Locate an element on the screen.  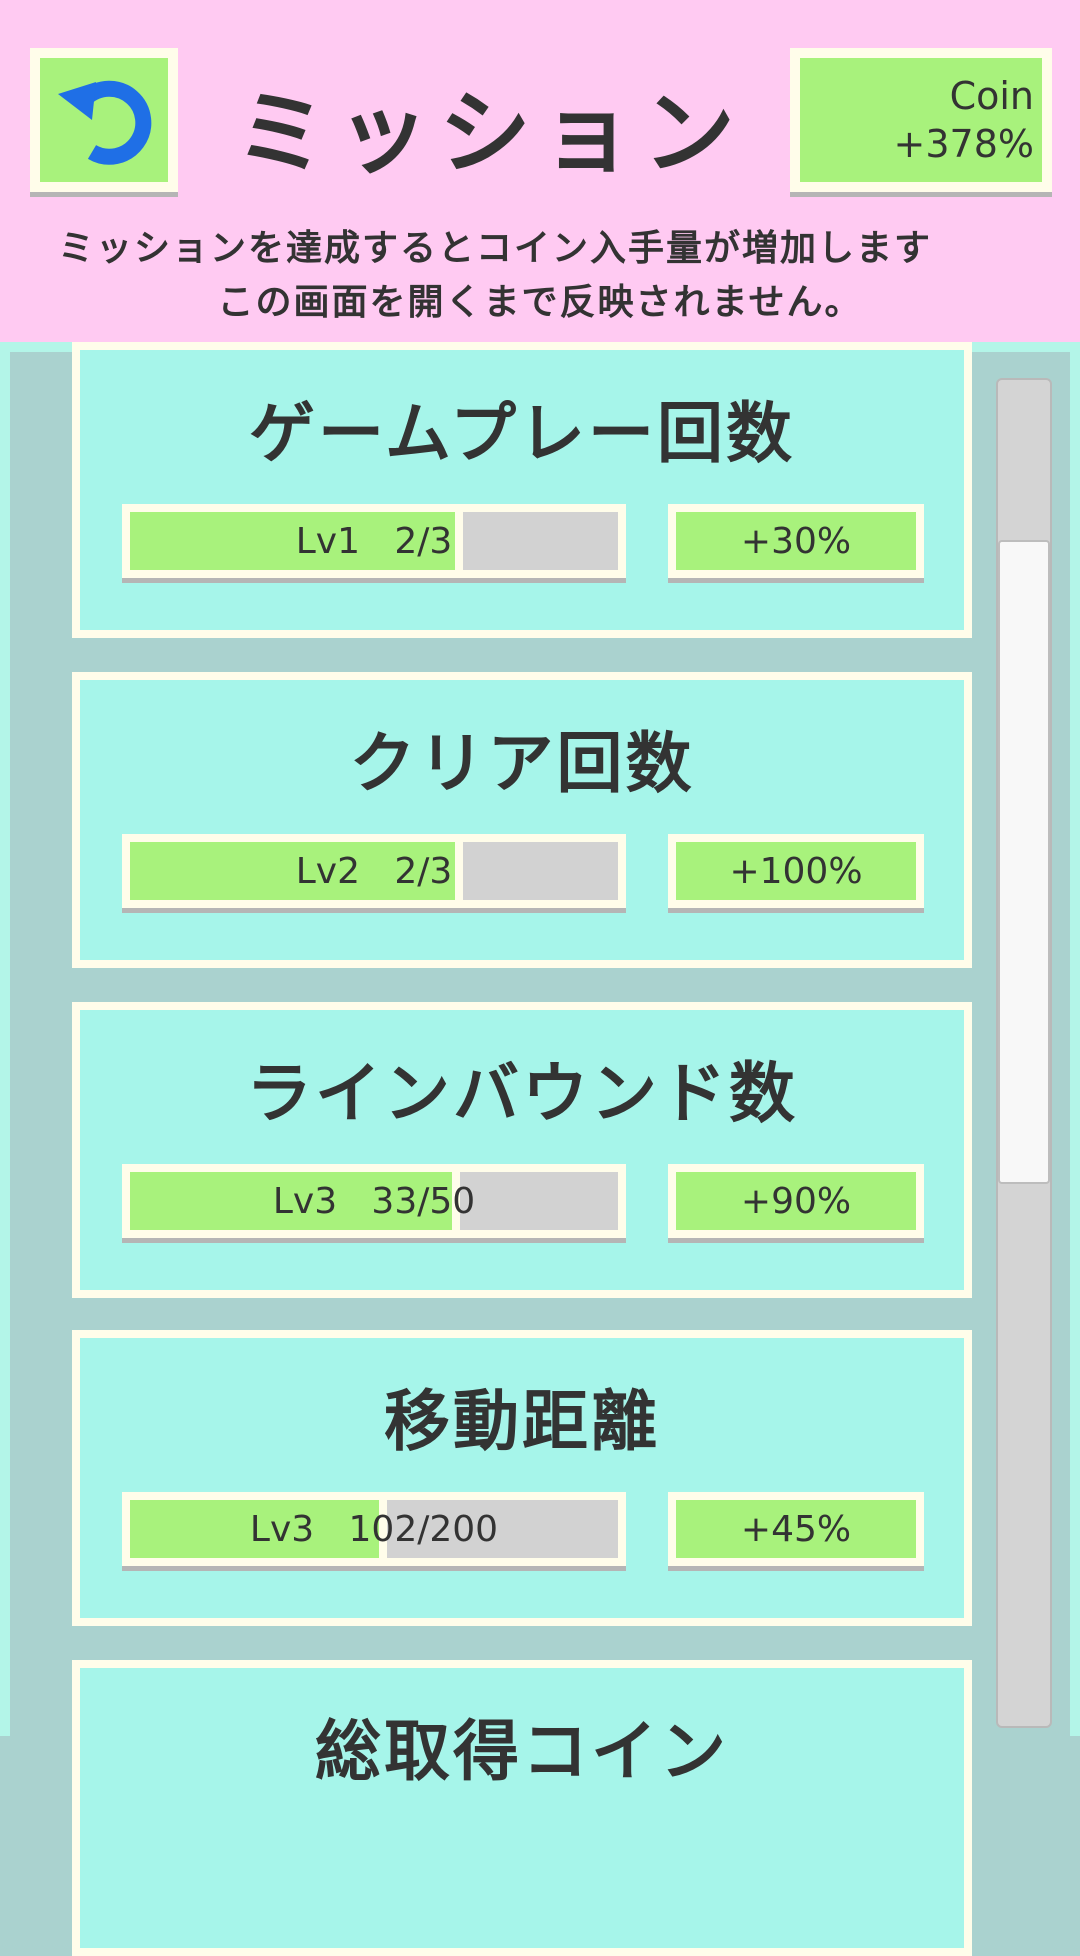
progress-label: Lv3 33/50 is located at coordinates (374, 1201).